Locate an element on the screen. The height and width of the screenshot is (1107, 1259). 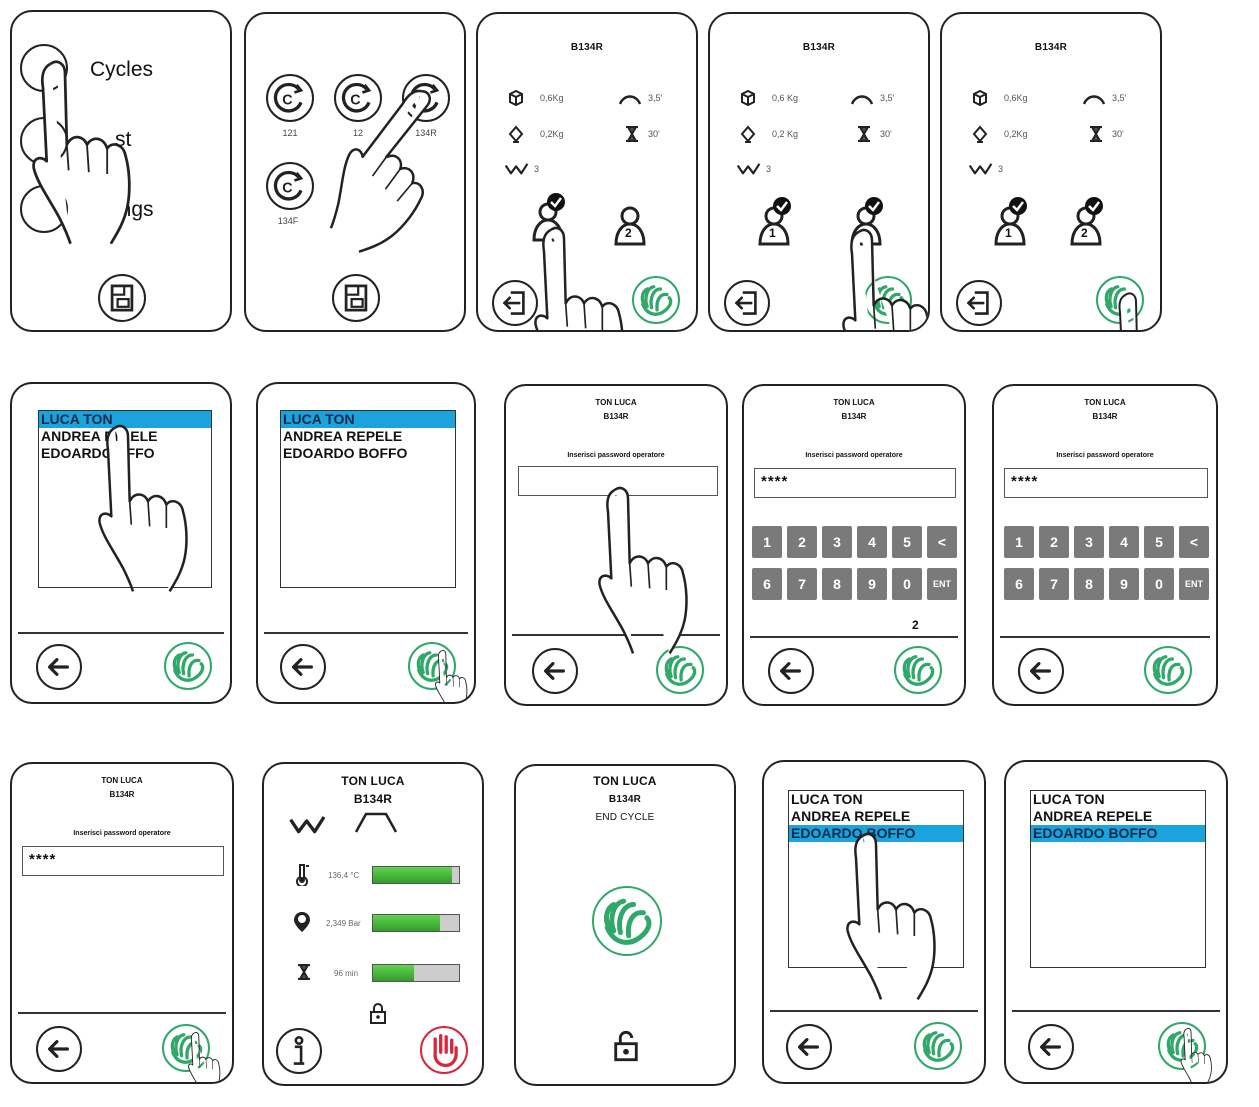
program-121-button is located at coordinates (290, 98).